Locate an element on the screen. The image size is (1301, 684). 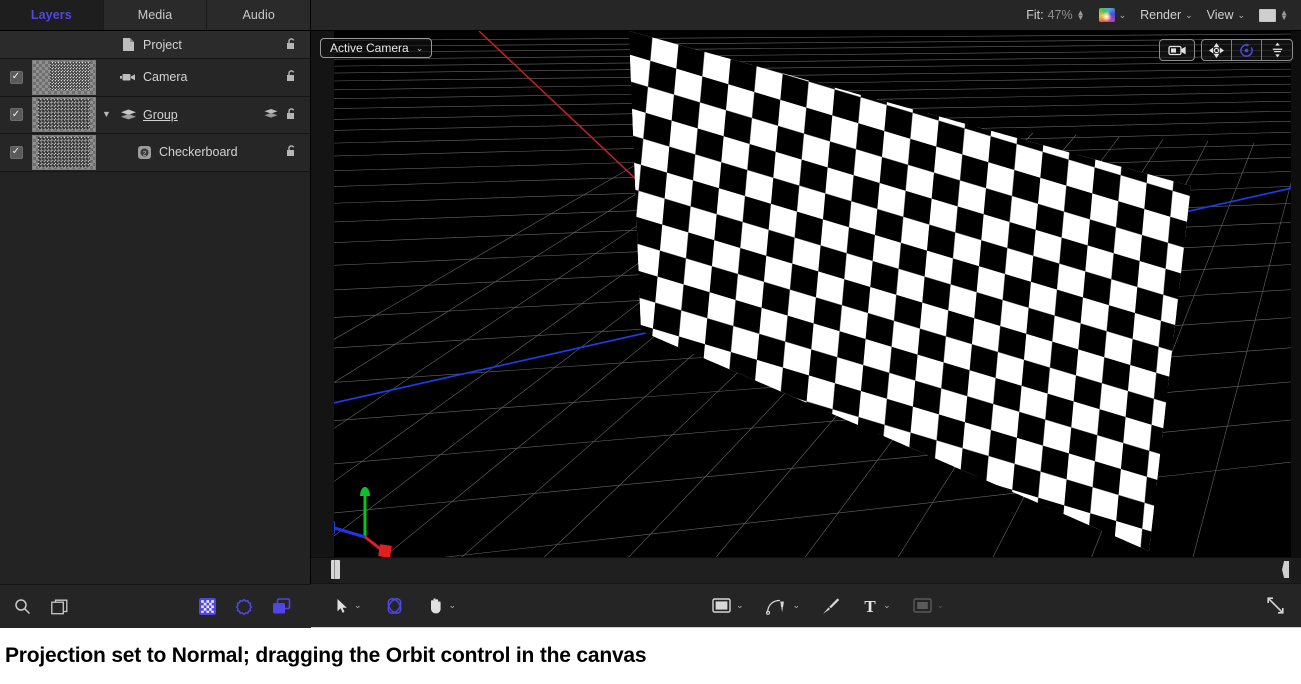
layer-visibility-checkbox-checkerboard: ✓ is located at coordinates (16, 152).